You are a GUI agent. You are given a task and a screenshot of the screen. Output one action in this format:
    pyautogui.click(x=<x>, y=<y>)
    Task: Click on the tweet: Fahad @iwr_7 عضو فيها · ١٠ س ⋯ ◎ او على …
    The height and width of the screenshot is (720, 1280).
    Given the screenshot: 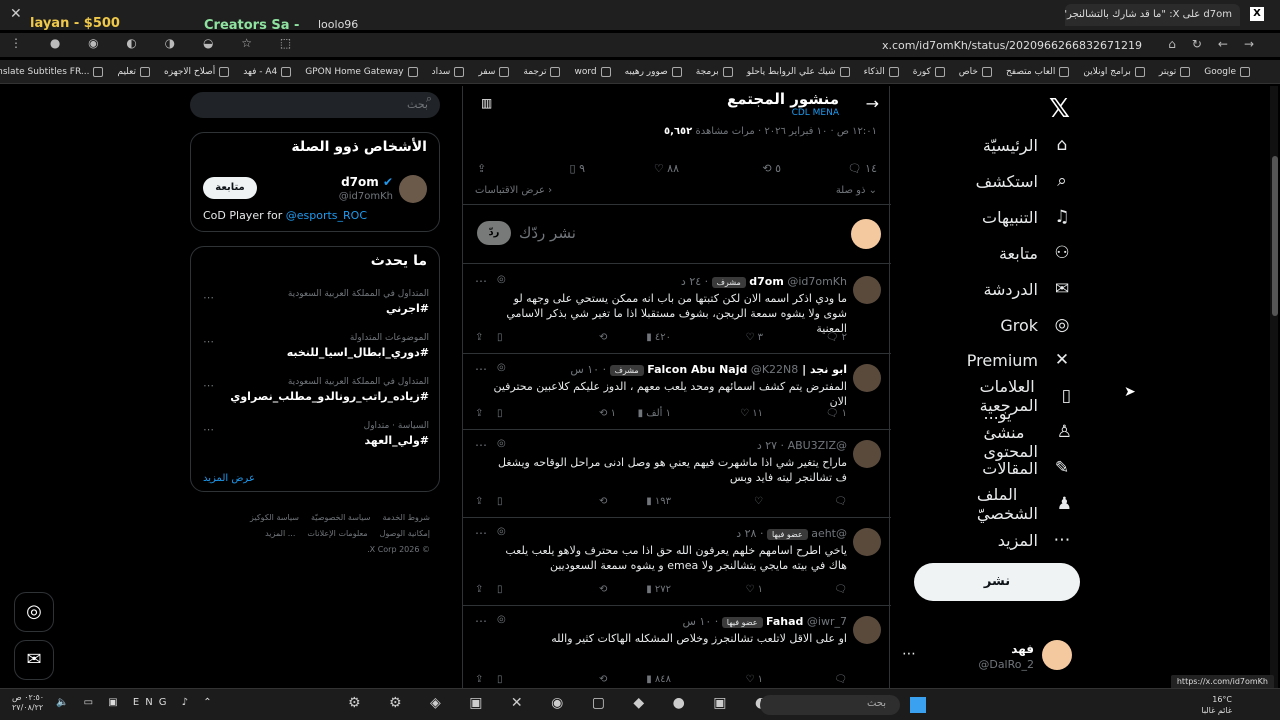 What is the action you would take?
    pyautogui.click(x=677, y=647)
    